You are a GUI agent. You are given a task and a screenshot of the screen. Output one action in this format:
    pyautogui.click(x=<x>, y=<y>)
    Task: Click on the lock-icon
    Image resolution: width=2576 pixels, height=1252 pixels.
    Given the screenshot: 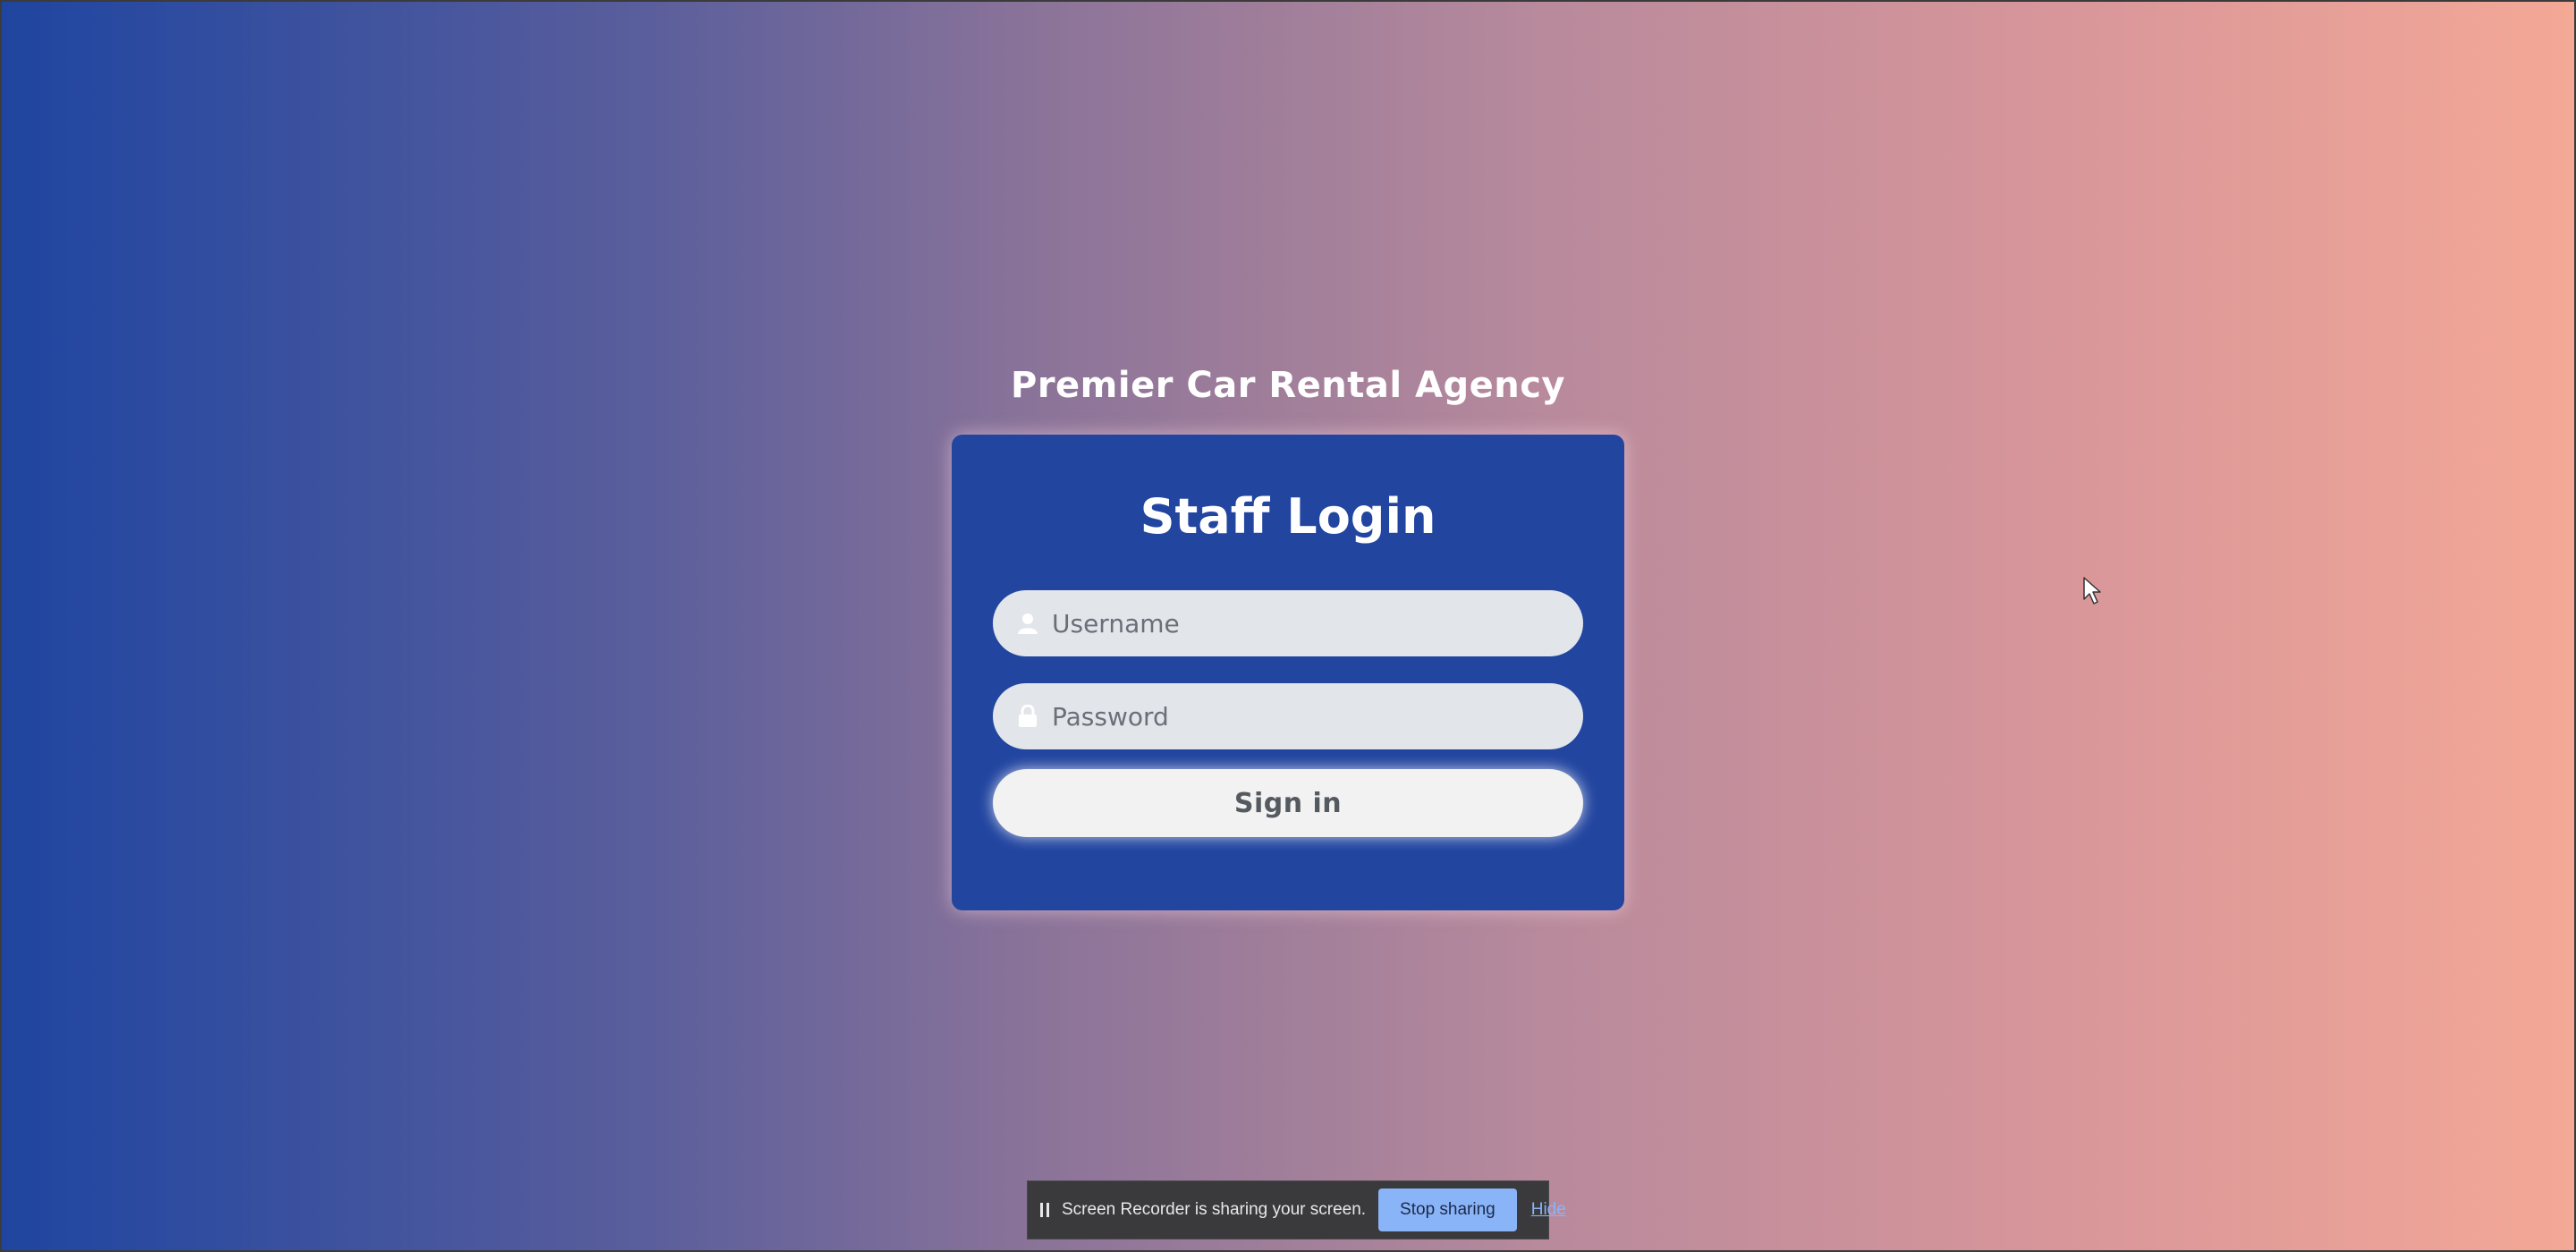 What is the action you would take?
    pyautogui.click(x=1027, y=716)
    